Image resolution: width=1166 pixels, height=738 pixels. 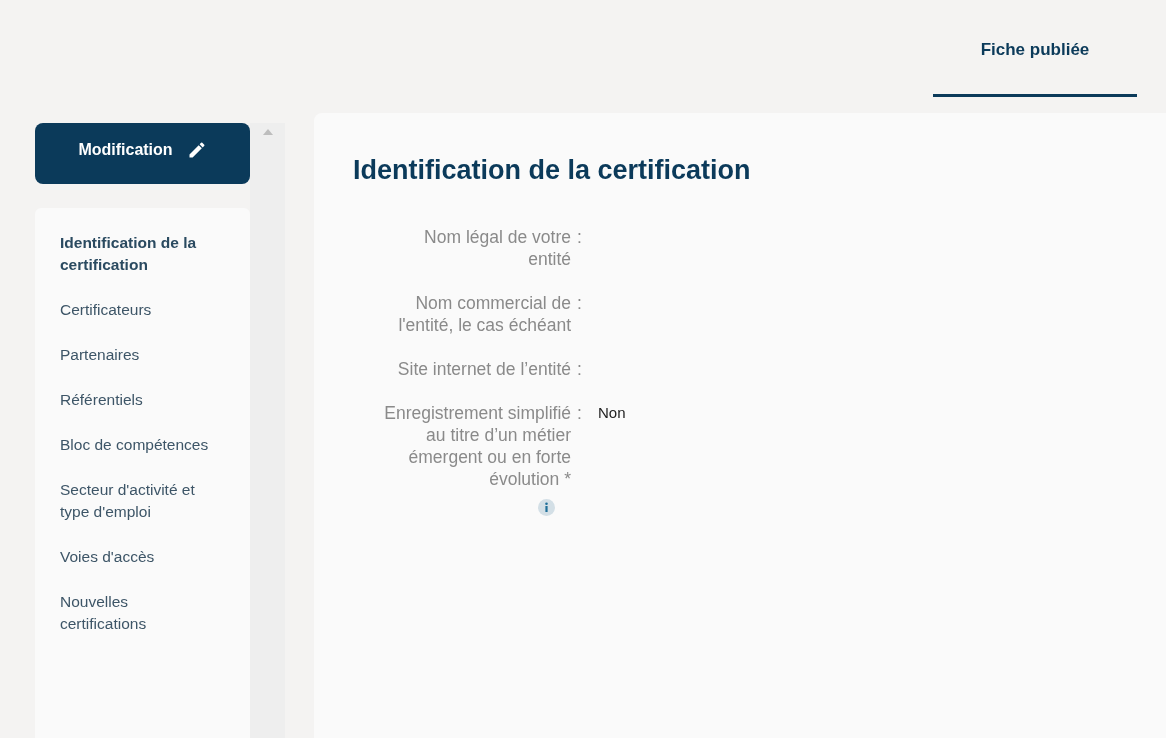 I want to click on field-label: Site internet de l’entité, so click(x=484, y=369).